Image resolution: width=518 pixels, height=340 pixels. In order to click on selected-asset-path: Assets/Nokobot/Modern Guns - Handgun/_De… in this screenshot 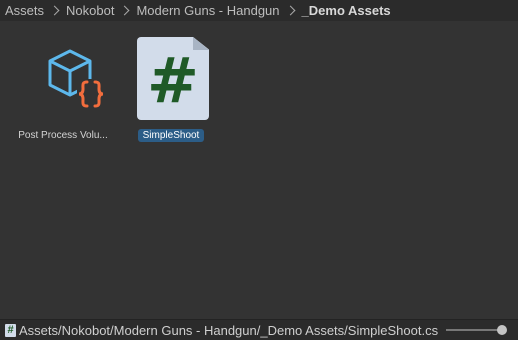, I will do `click(229, 330)`.